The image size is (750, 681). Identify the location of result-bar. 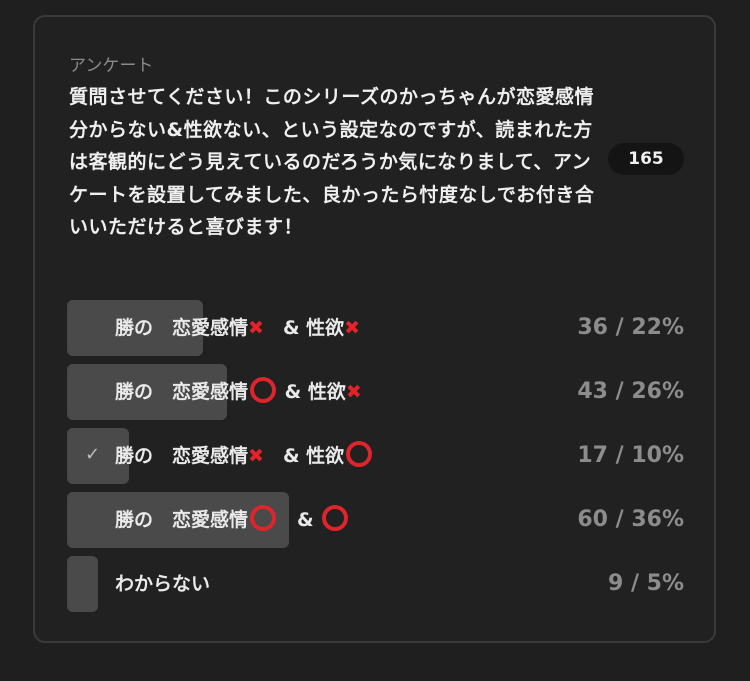
(82, 584).